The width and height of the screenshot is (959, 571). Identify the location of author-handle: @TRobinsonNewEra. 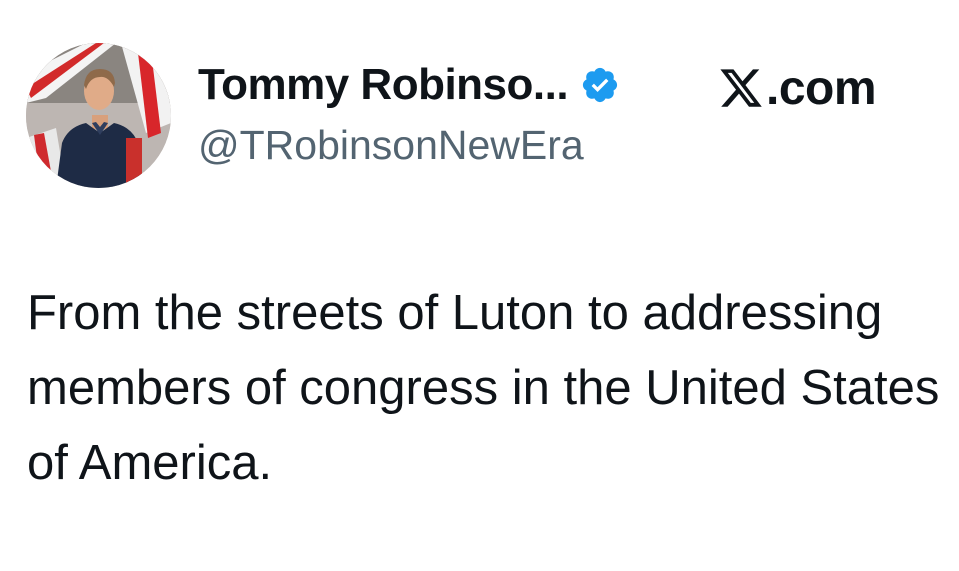
(391, 145).